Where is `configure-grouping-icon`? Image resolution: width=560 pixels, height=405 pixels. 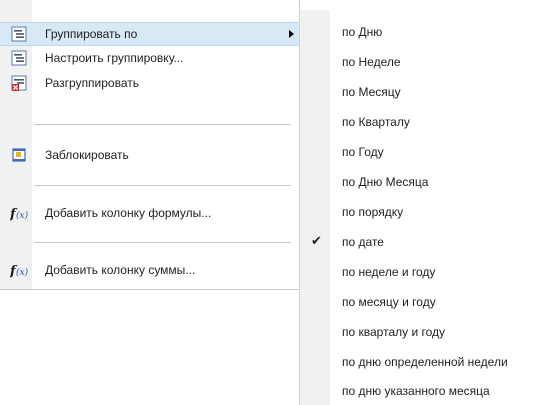
configure-grouping-icon is located at coordinates (19, 58).